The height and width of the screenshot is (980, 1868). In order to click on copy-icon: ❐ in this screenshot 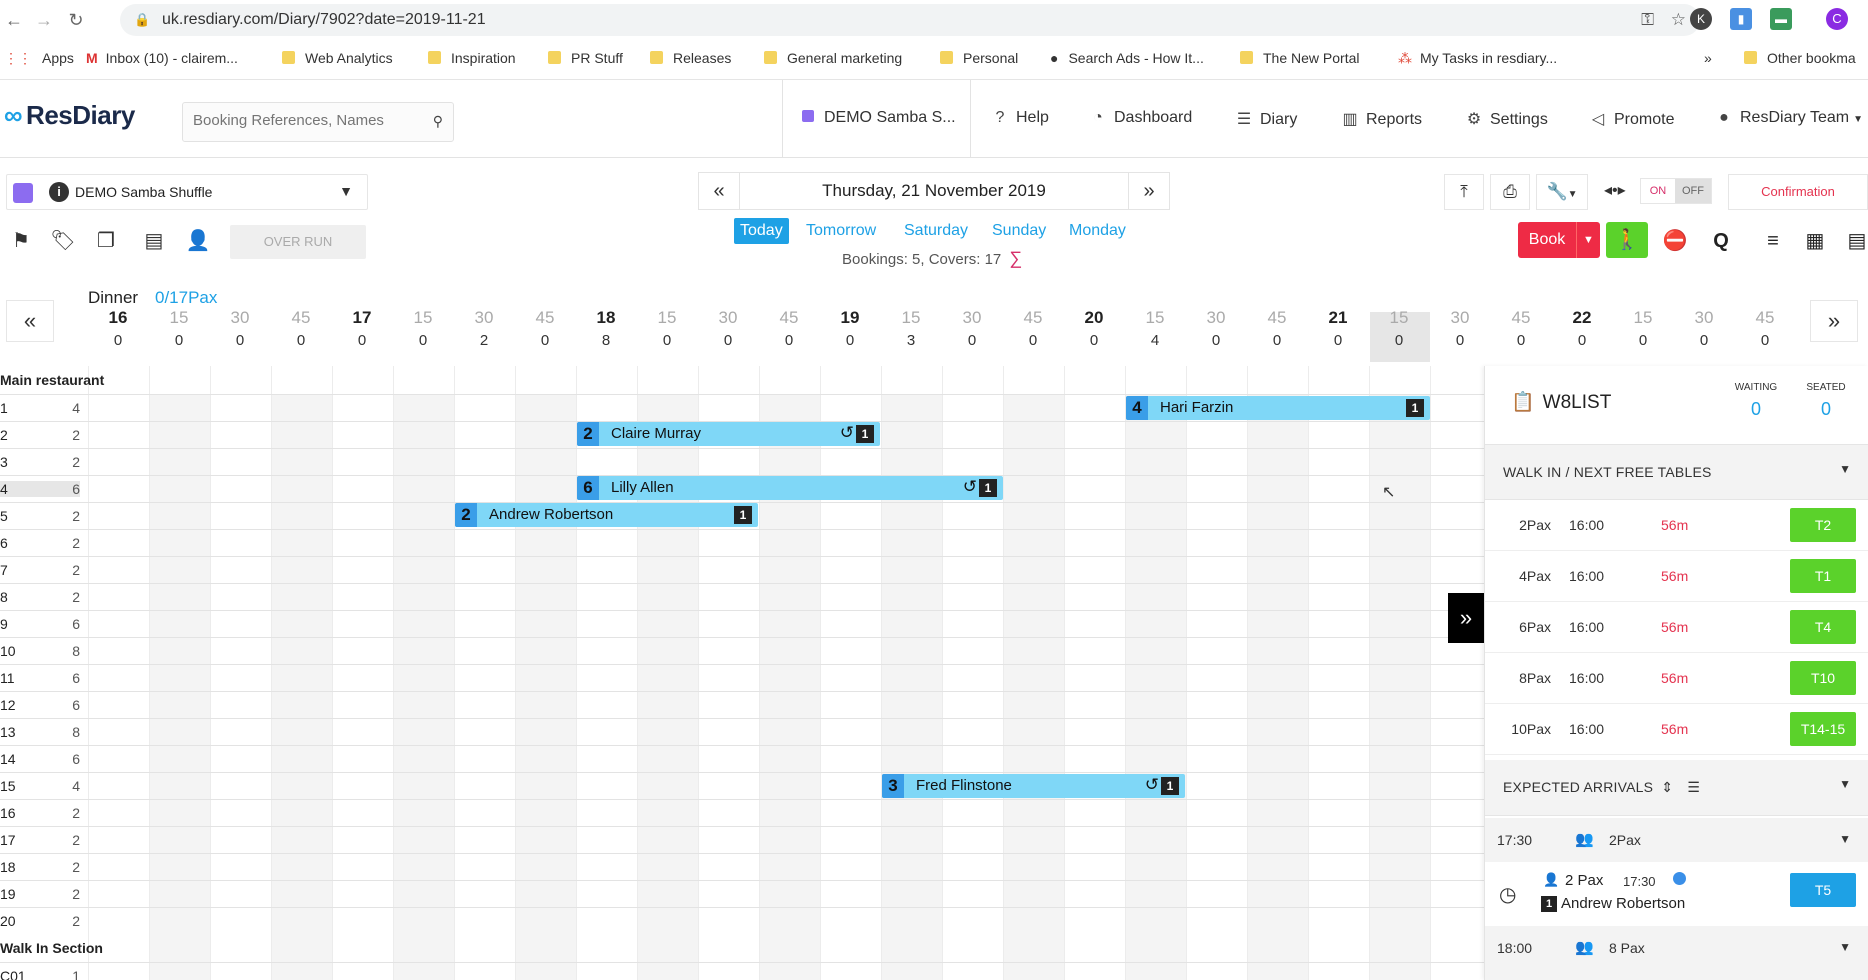, I will do `click(106, 240)`.